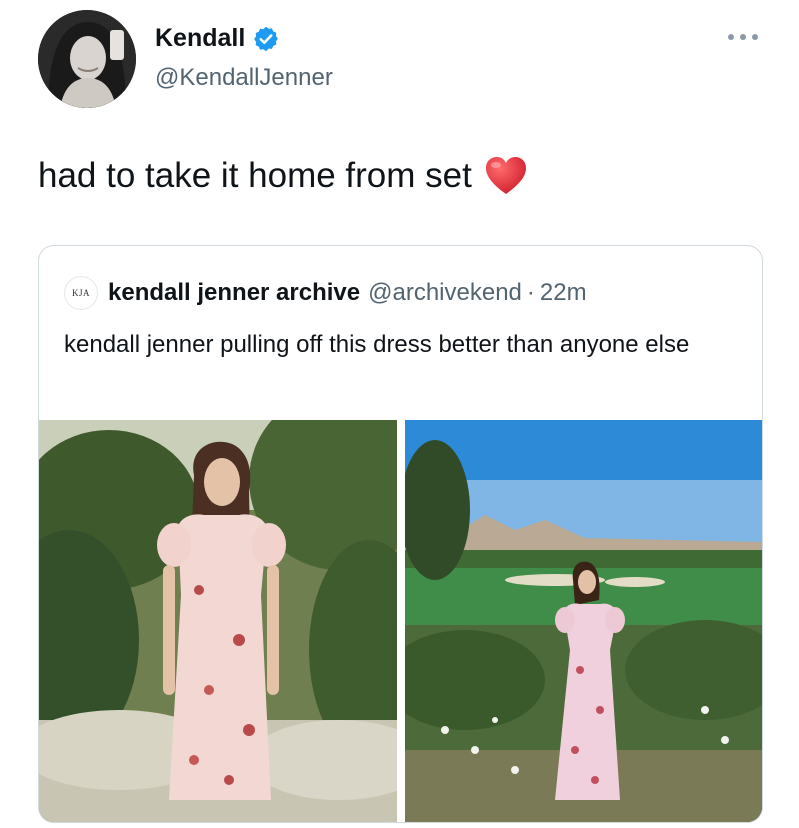 Image resolution: width=799 pixels, height=828 pixels. I want to click on author-name-row: Kendall, so click(217, 38).